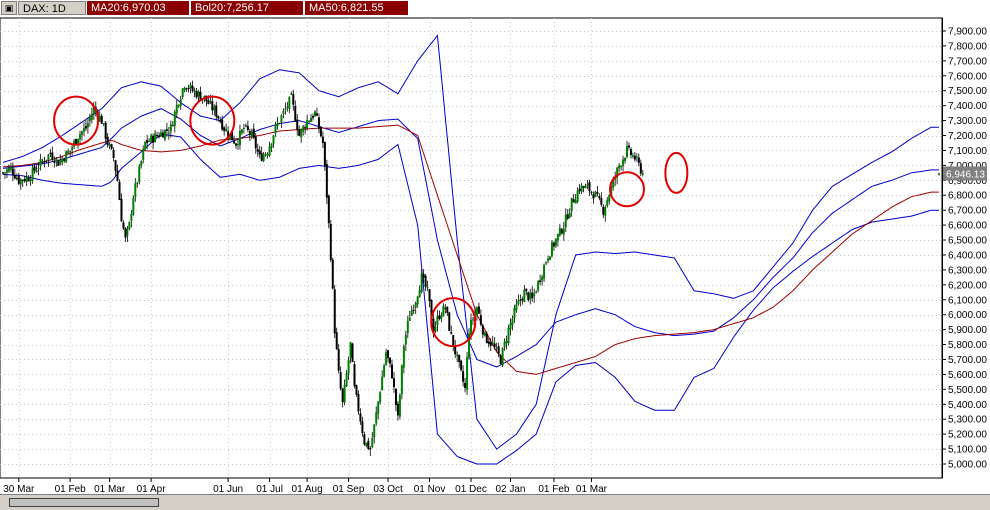 This screenshot has height=510, width=990. What do you see at coordinates (967, 106) in the screenshot?
I see `y-tick-label: 7,400.00` at bounding box center [967, 106].